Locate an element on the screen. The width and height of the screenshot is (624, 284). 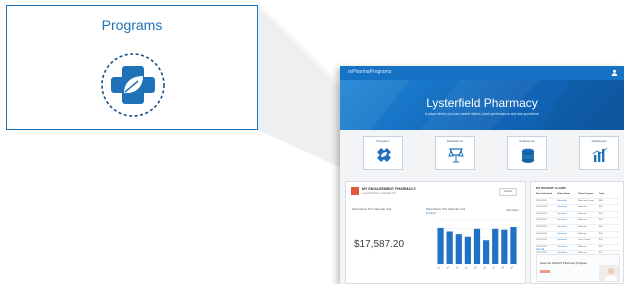
chart-title: Paid Claims This Calendar Year is located at coordinates (446, 209).